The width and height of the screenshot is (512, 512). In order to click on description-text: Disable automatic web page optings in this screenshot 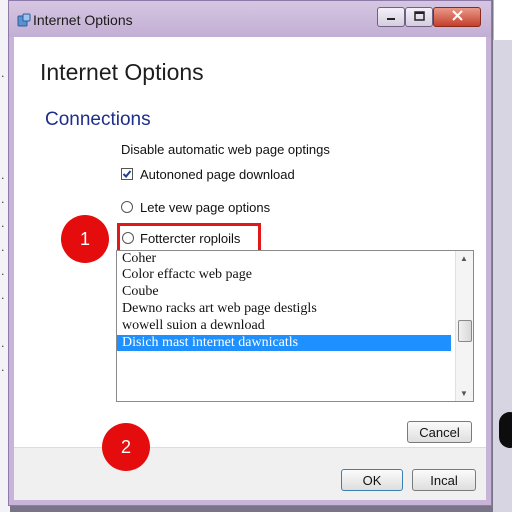, I will do `click(225, 149)`.